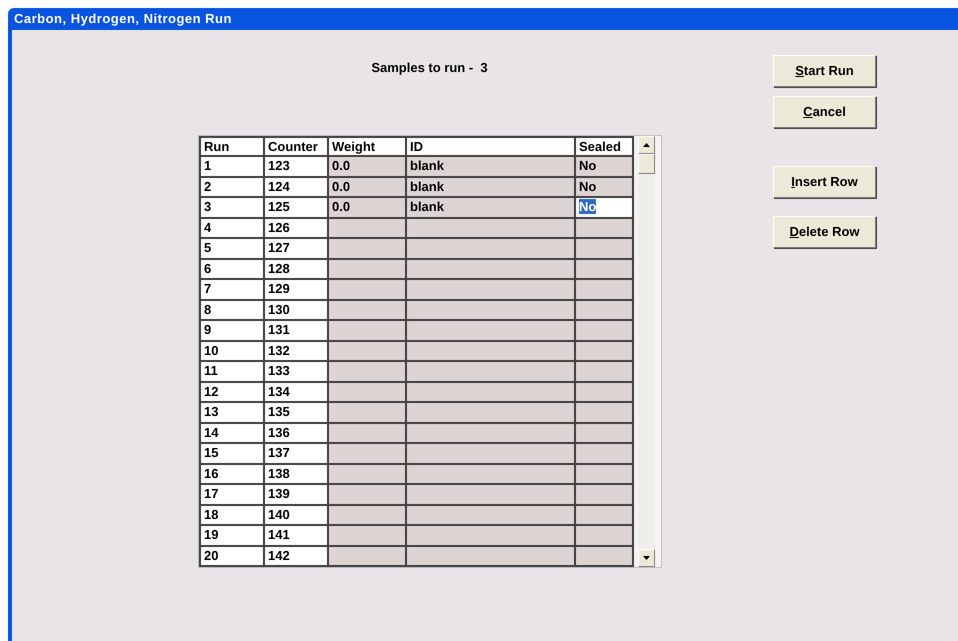 The width and height of the screenshot is (958, 641). Describe the element at coordinates (233, 249) in the screenshot. I see `table-cell: 5` at that location.